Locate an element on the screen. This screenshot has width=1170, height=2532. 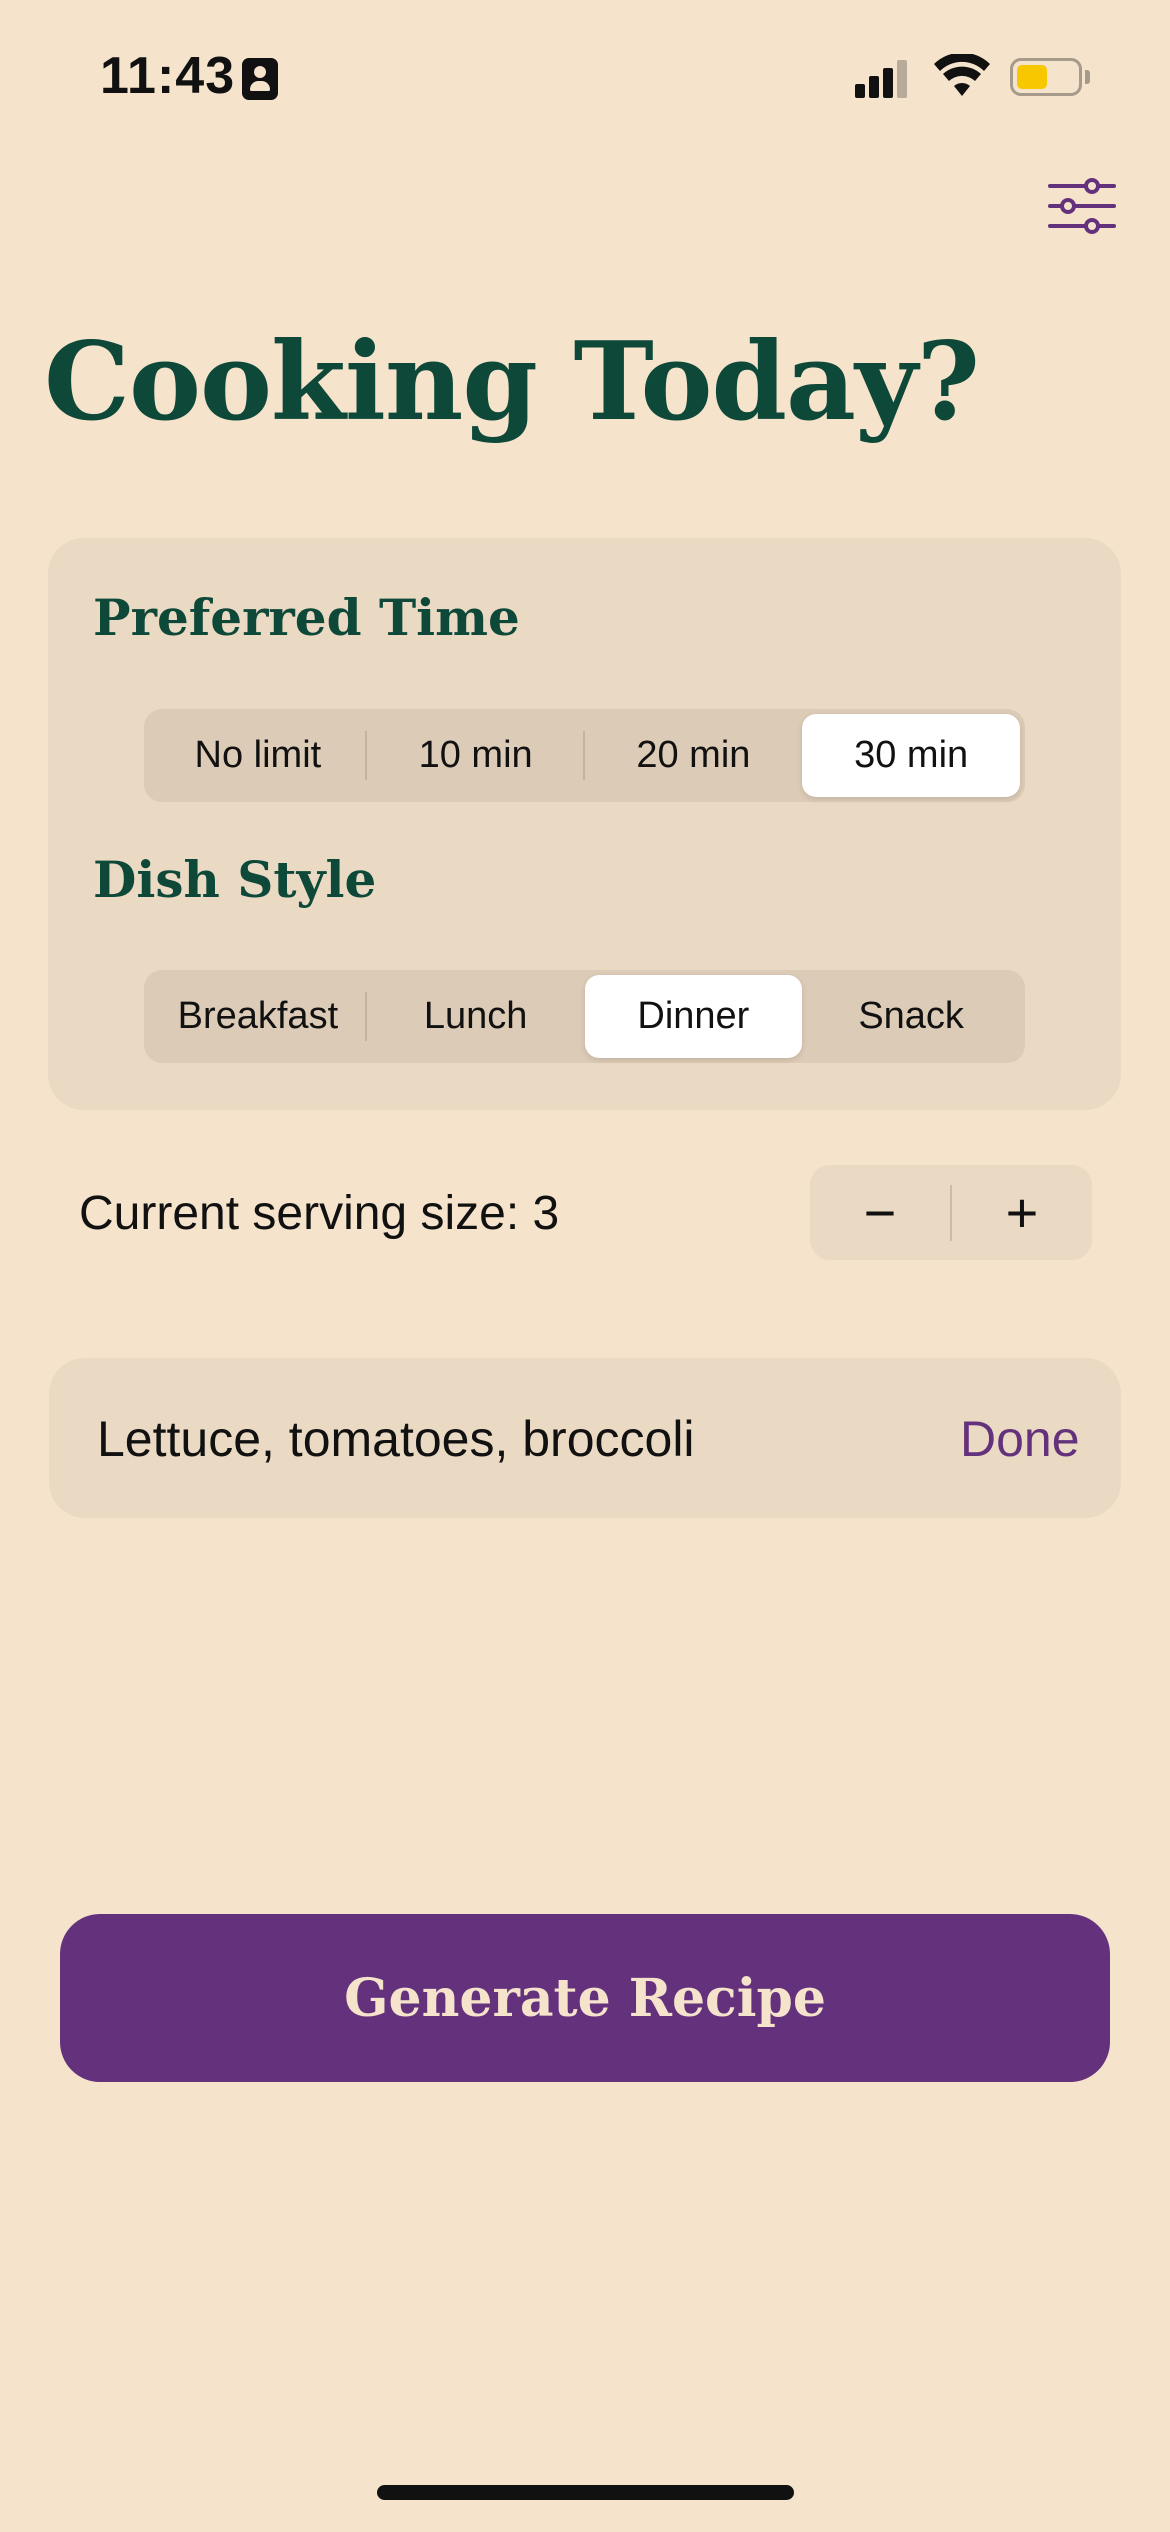
dish-option-label: Dinner is located at coordinates (693, 1016).